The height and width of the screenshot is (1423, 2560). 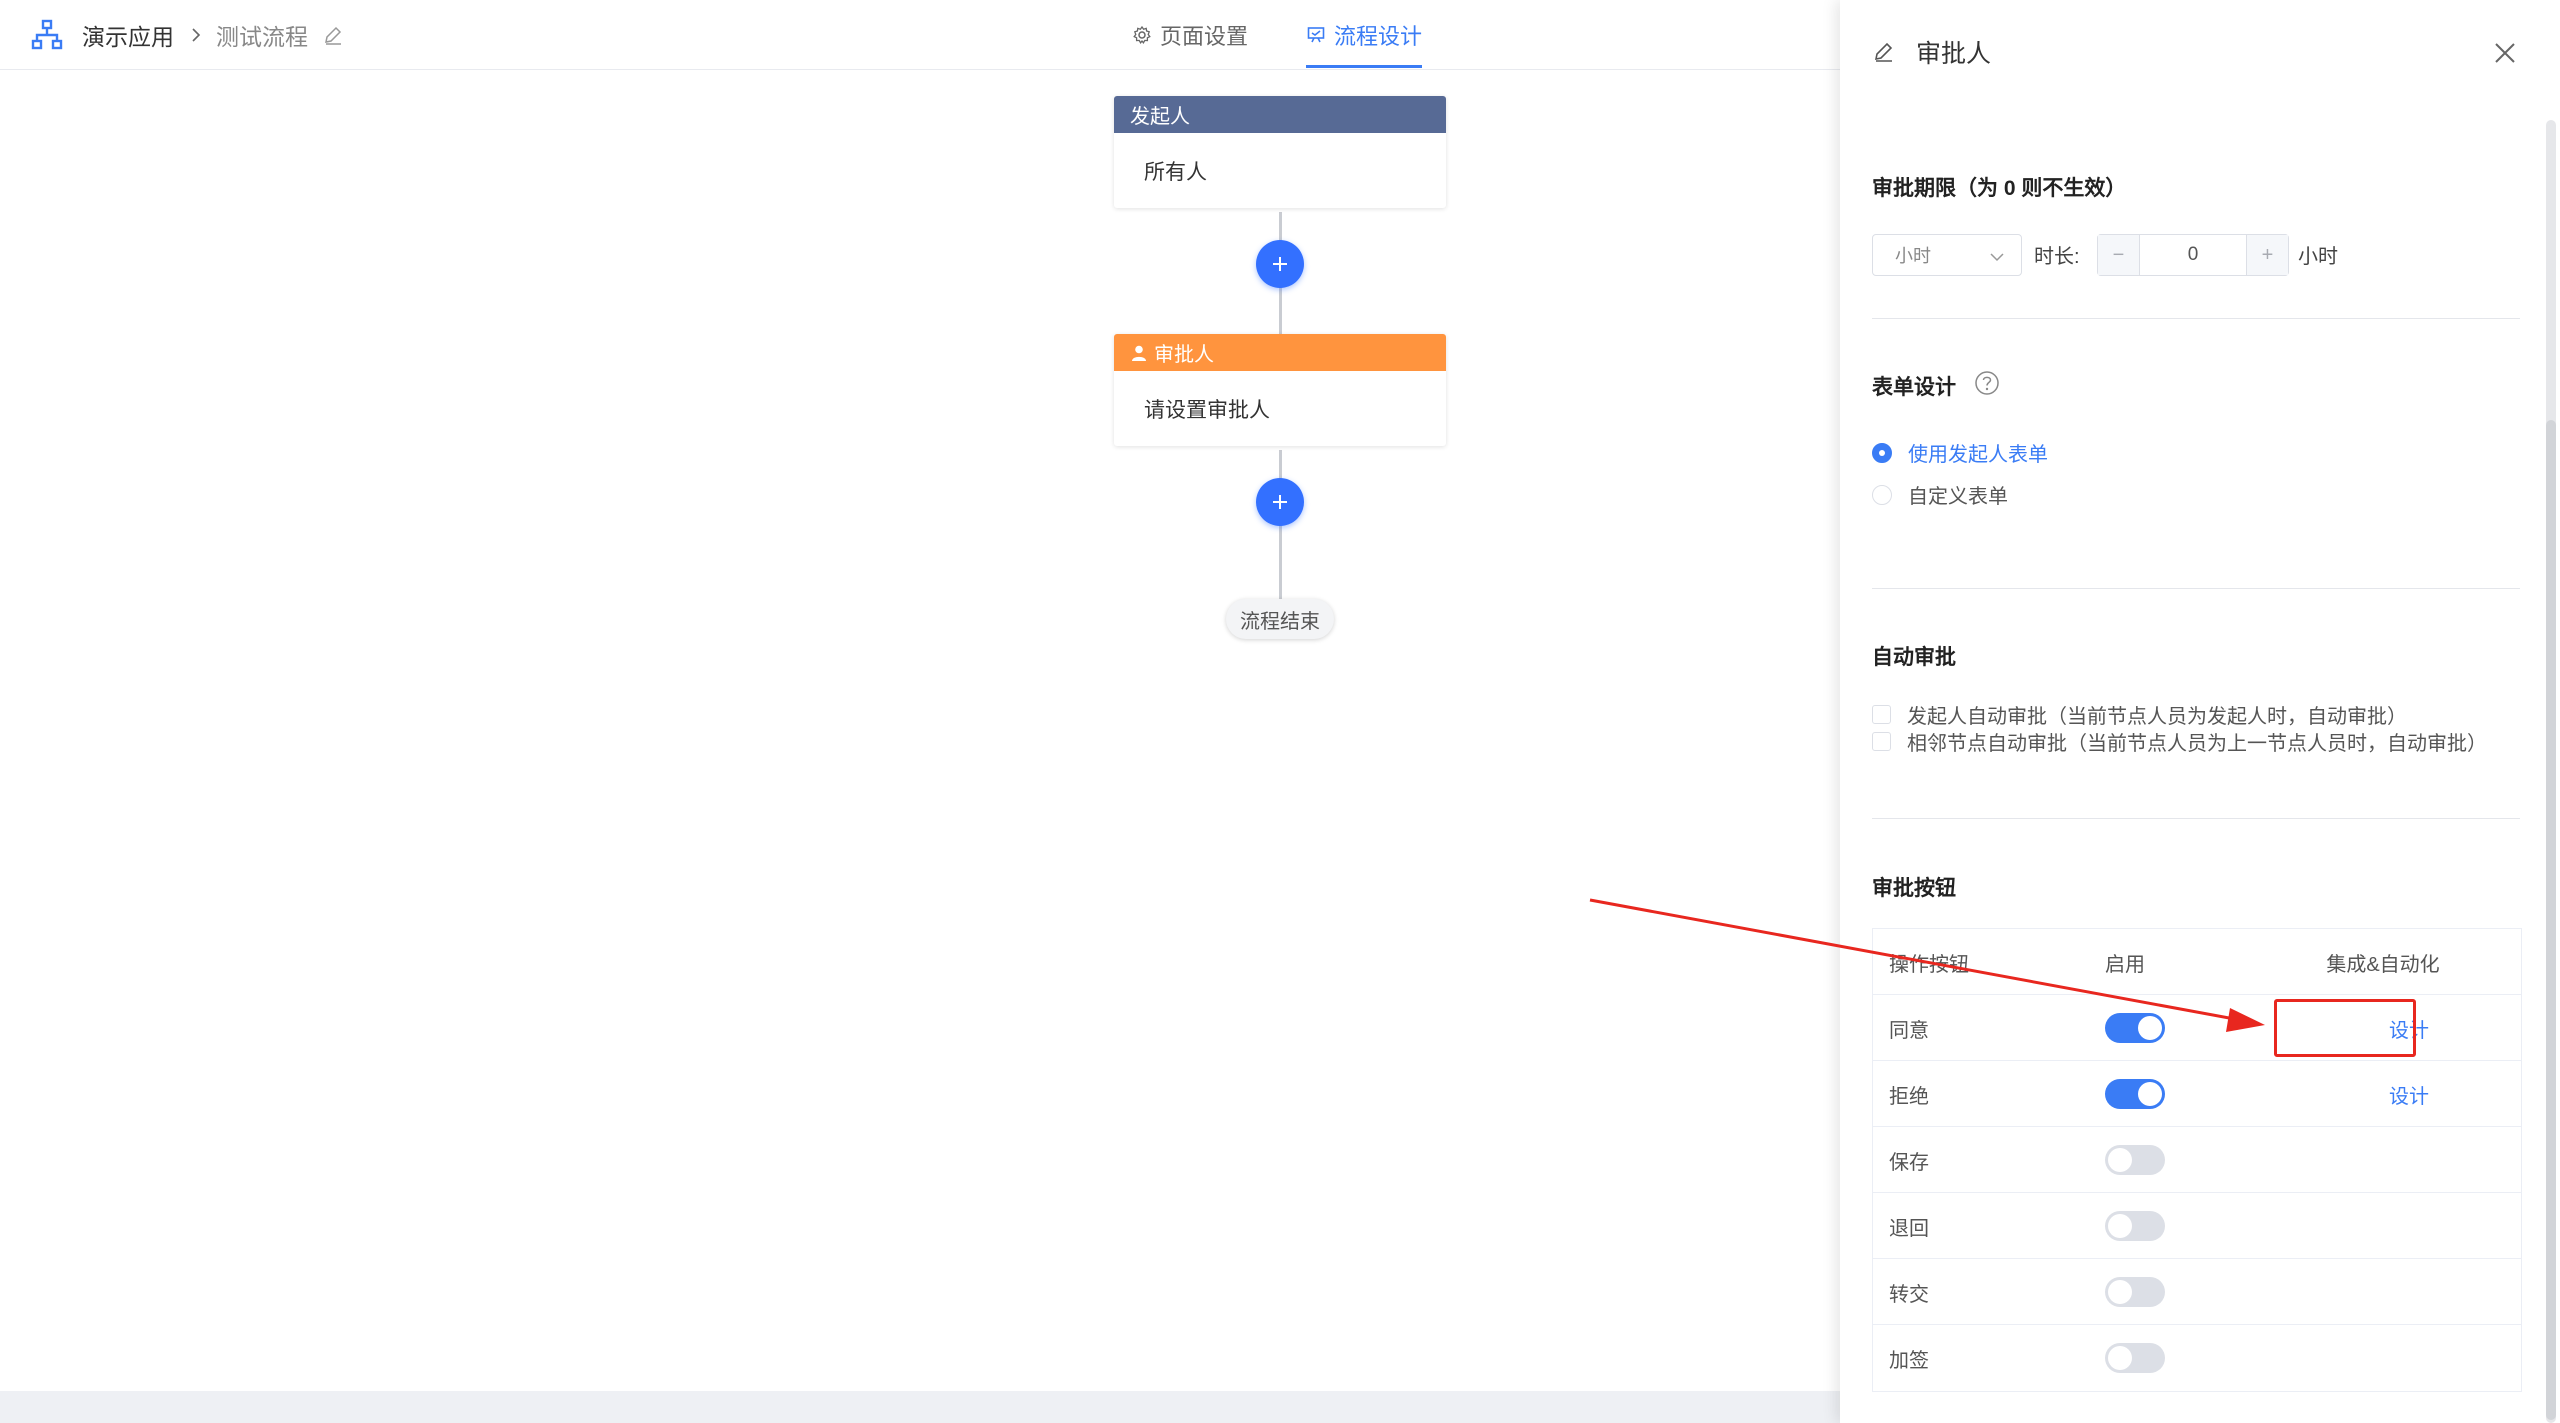 I want to click on tab-flow-design: 流程设计, so click(x=1364, y=35).